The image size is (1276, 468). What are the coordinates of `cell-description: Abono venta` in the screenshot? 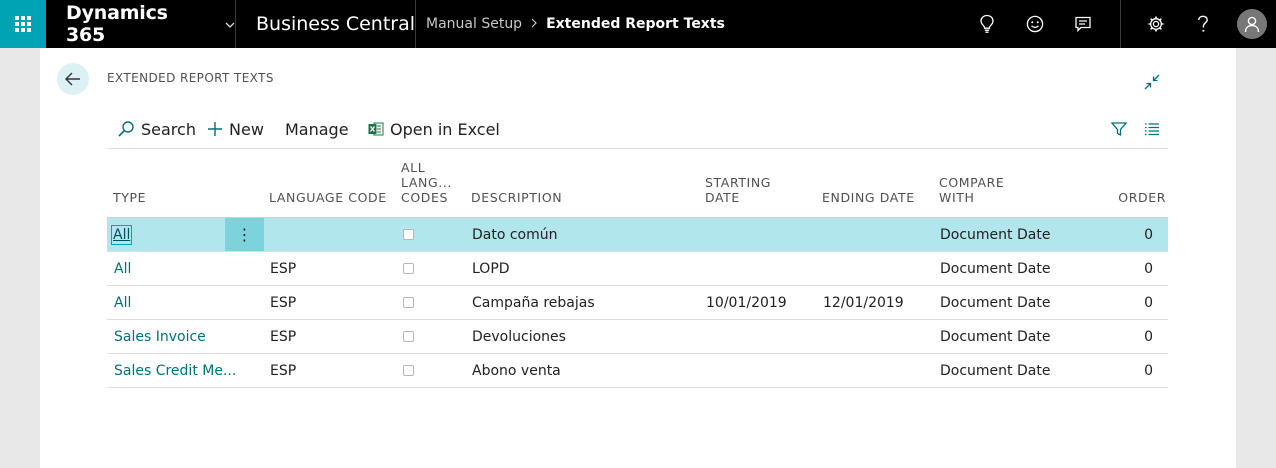 It's located at (516, 370).